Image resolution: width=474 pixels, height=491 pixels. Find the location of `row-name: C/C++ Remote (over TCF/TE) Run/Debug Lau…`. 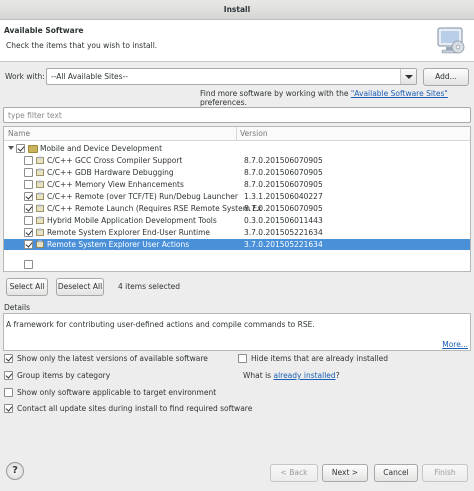

row-name: C/C++ Remote (over TCF/TE) Run/Debug Lau… is located at coordinates (142, 196).